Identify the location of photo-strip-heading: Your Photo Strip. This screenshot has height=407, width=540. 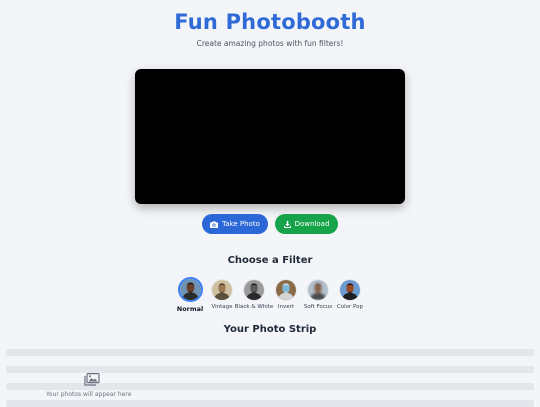
(270, 329).